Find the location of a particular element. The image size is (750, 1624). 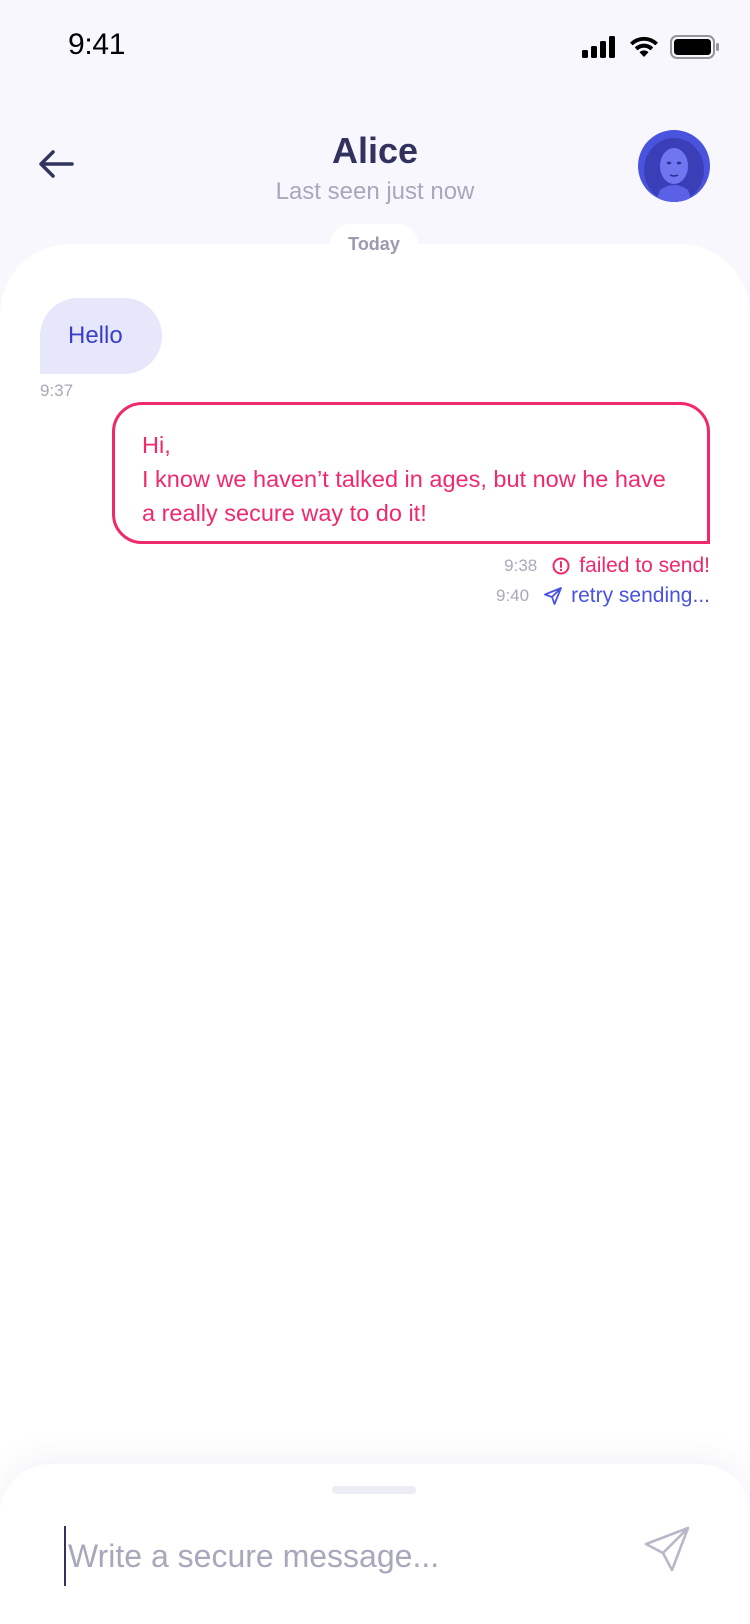

avatar-image is located at coordinates (674, 166).